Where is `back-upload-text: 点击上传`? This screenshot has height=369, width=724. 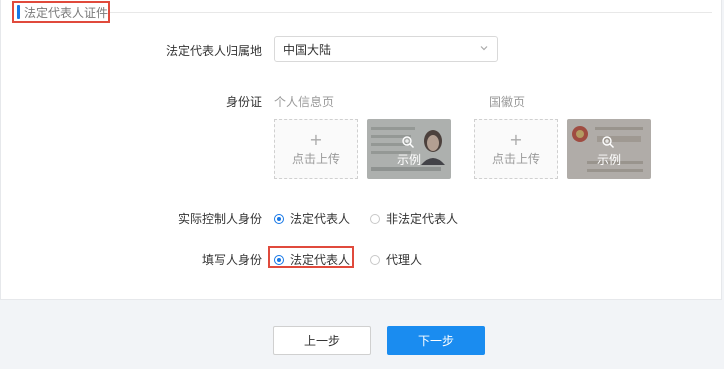 back-upload-text: 点击上传 is located at coordinates (515, 158).